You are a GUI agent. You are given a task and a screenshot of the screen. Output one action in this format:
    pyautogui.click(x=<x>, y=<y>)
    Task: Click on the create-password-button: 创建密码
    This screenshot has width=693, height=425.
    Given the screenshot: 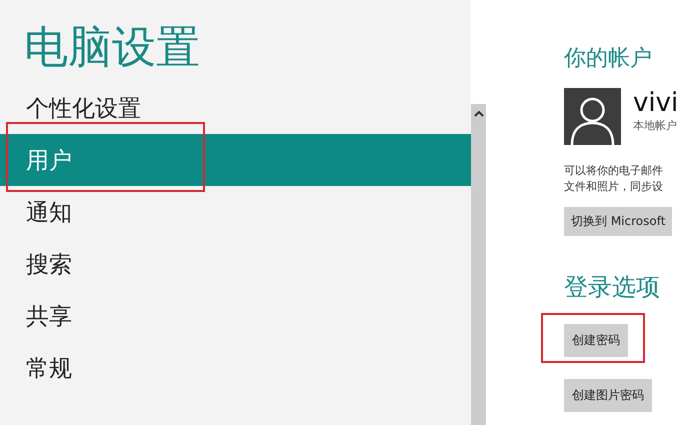 What is the action you would take?
    pyautogui.click(x=596, y=340)
    